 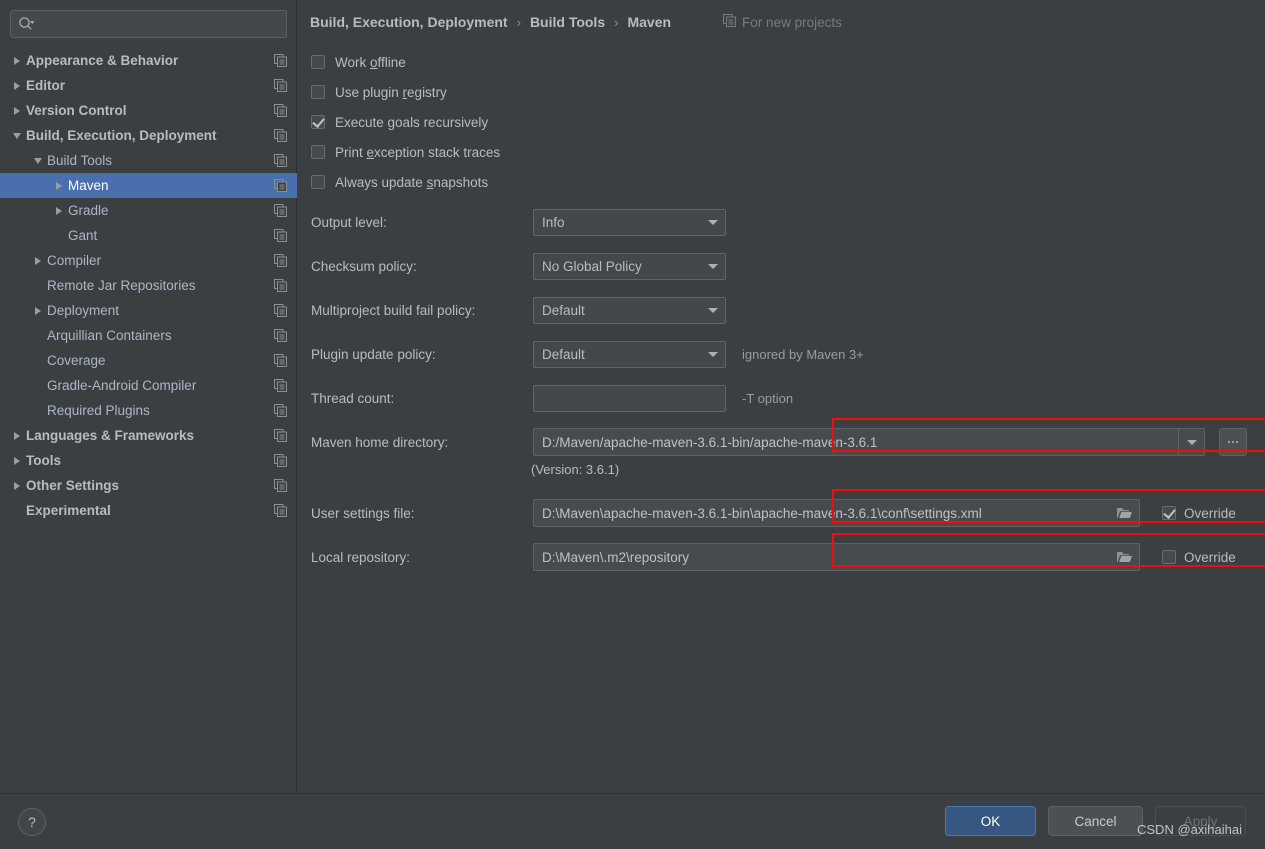 What do you see at coordinates (318, 182) in the screenshot?
I see `checkbox-always-update-snapshots` at bounding box center [318, 182].